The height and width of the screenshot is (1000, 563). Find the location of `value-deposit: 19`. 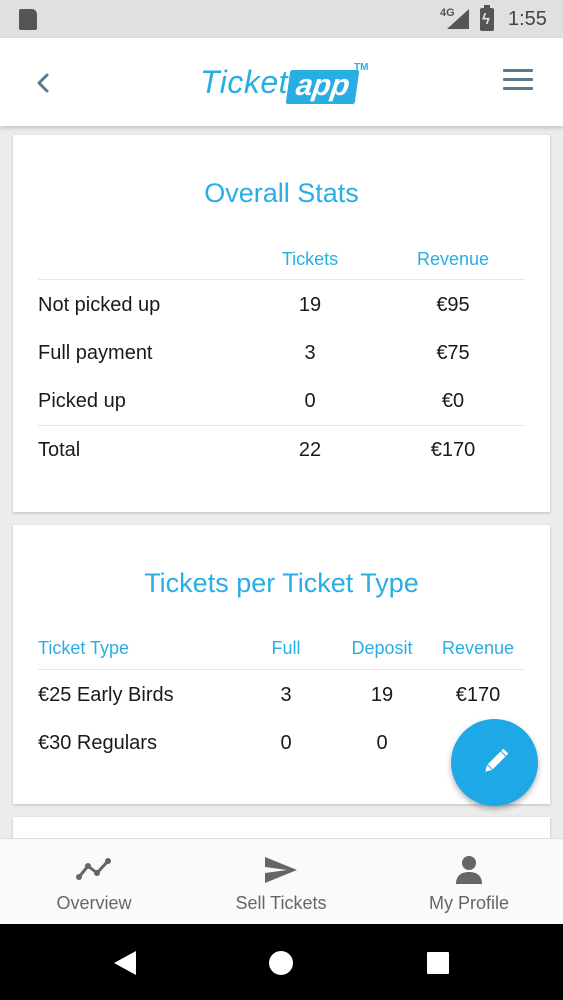

value-deposit: 19 is located at coordinates (382, 695).